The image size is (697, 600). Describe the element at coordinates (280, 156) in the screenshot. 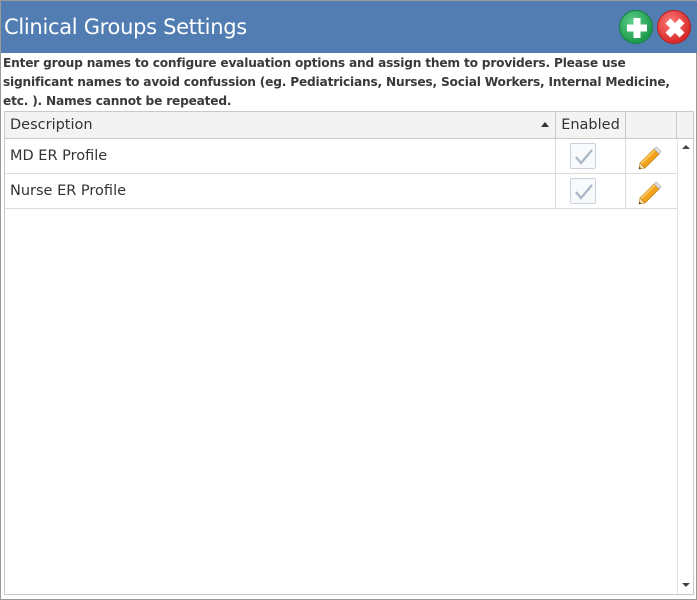

I see `row-description: MD ER Profile` at that location.